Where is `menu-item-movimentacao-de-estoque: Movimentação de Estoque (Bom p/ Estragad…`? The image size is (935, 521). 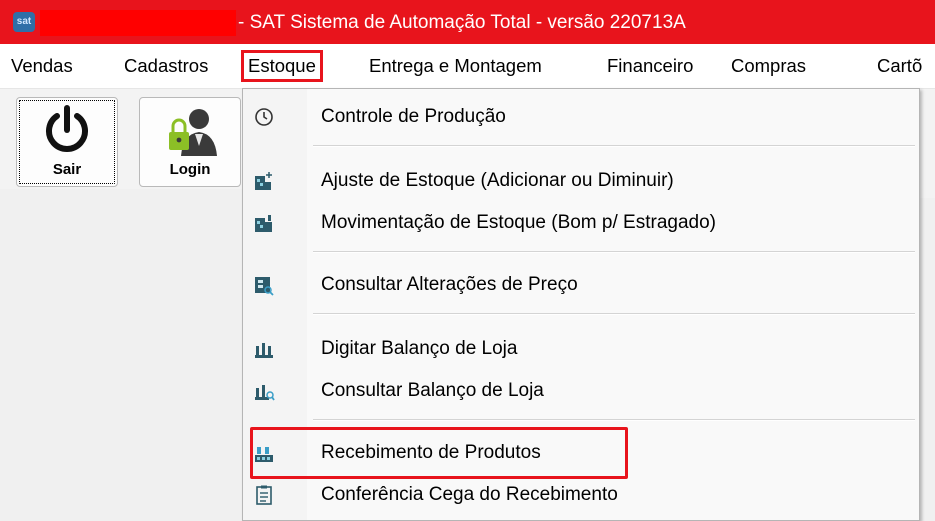
menu-item-movimentacao-de-estoque: Movimentação de Estoque (Bom p/ Estragad… is located at coordinates (581, 223).